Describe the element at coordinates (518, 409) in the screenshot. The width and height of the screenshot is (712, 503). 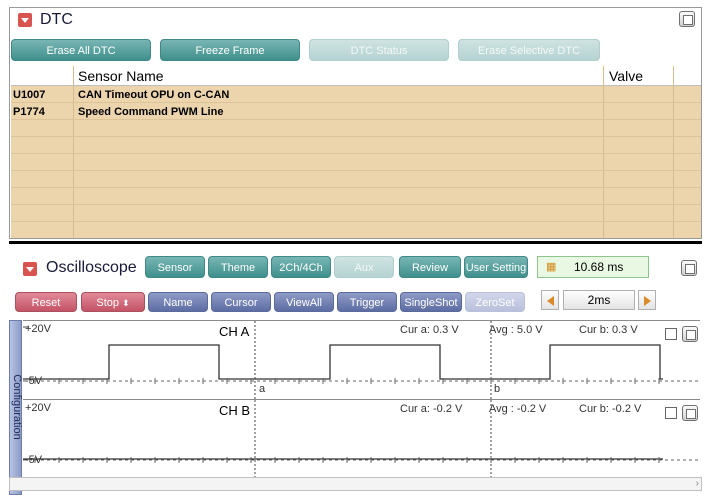
I see `channel-b-average: Avg : -0.2 V` at that location.